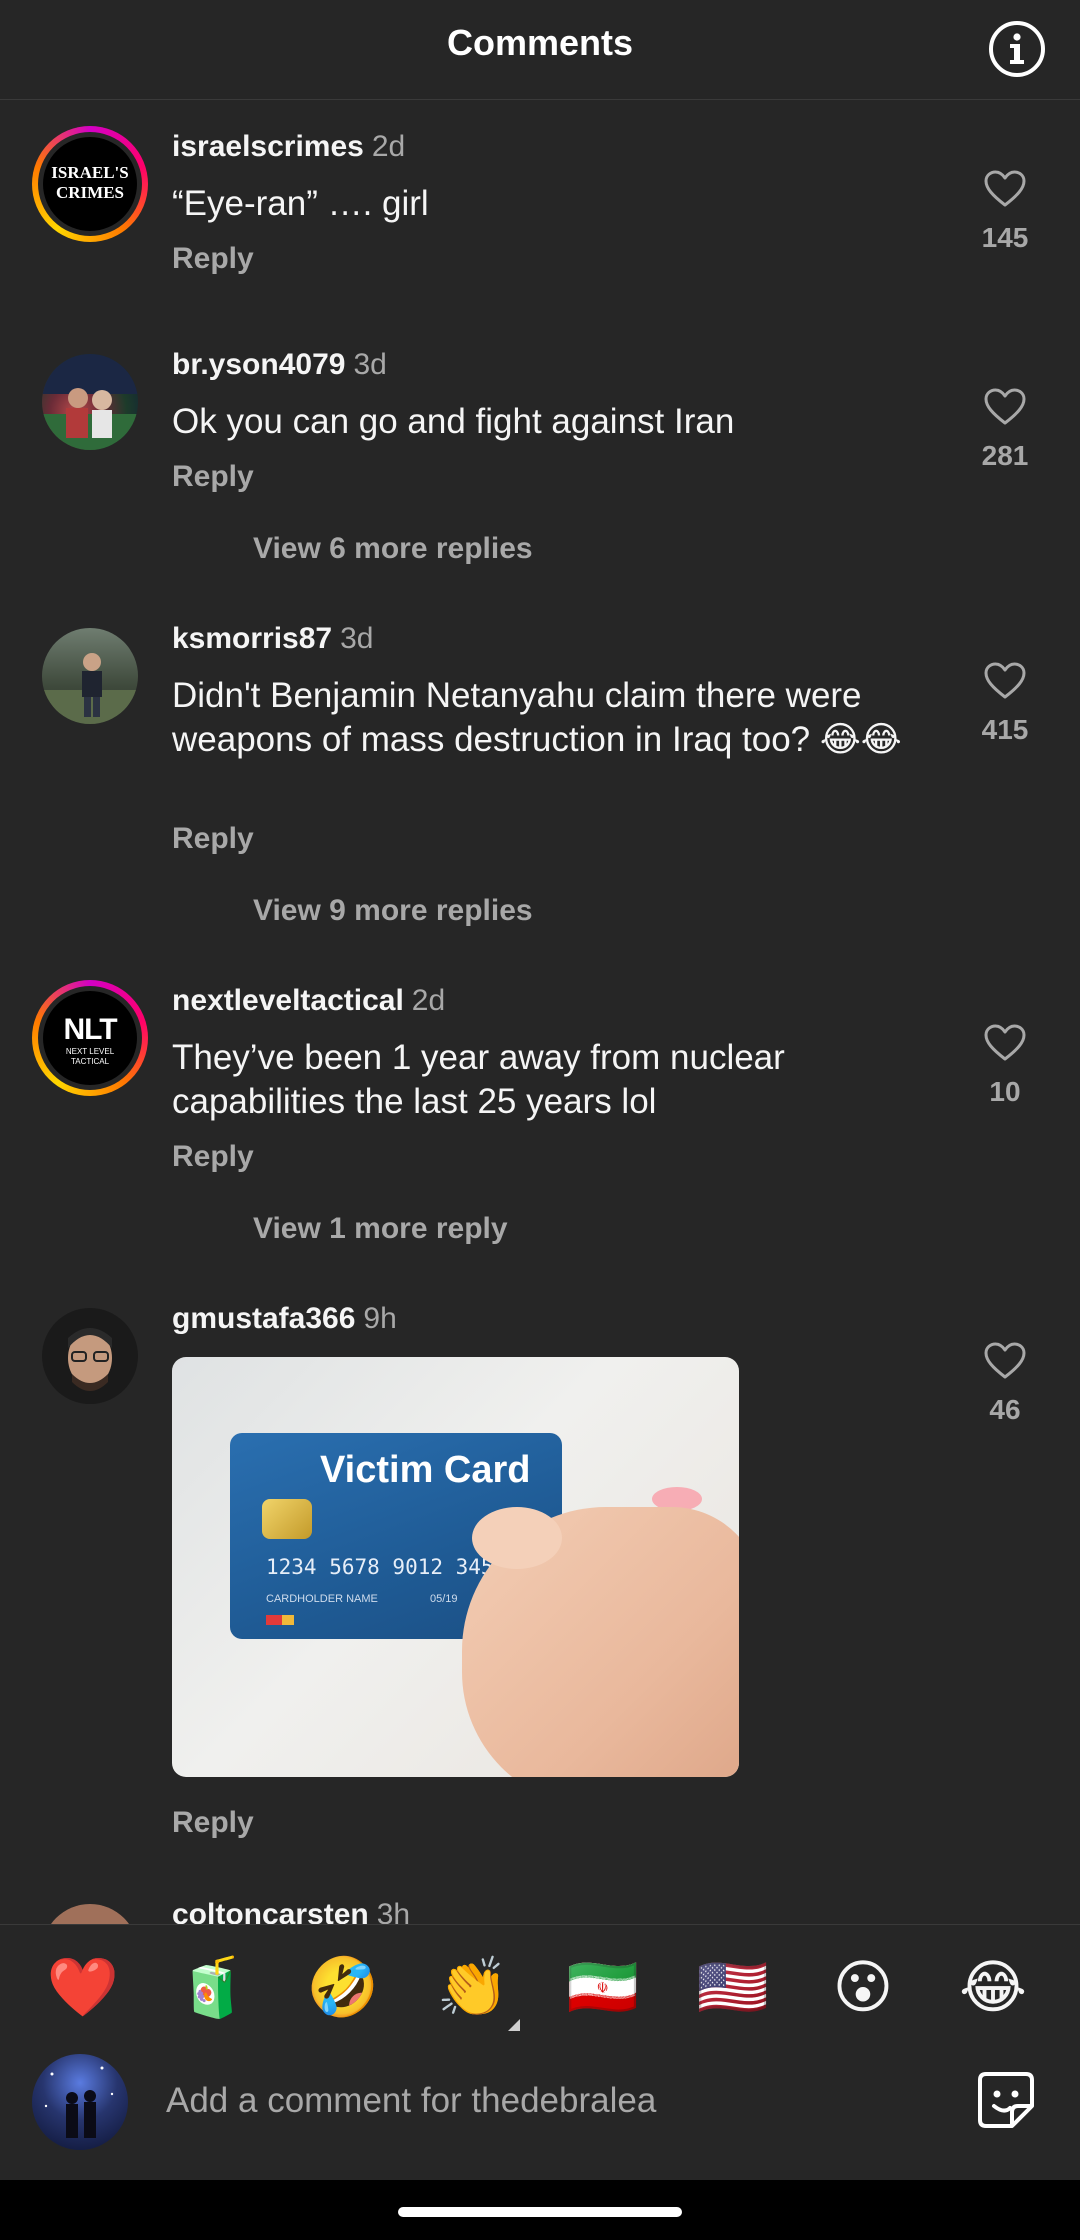 Image resolution: width=1080 pixels, height=2240 pixels. What do you see at coordinates (514, 2025) in the screenshot?
I see `skin-tone-indicator` at bounding box center [514, 2025].